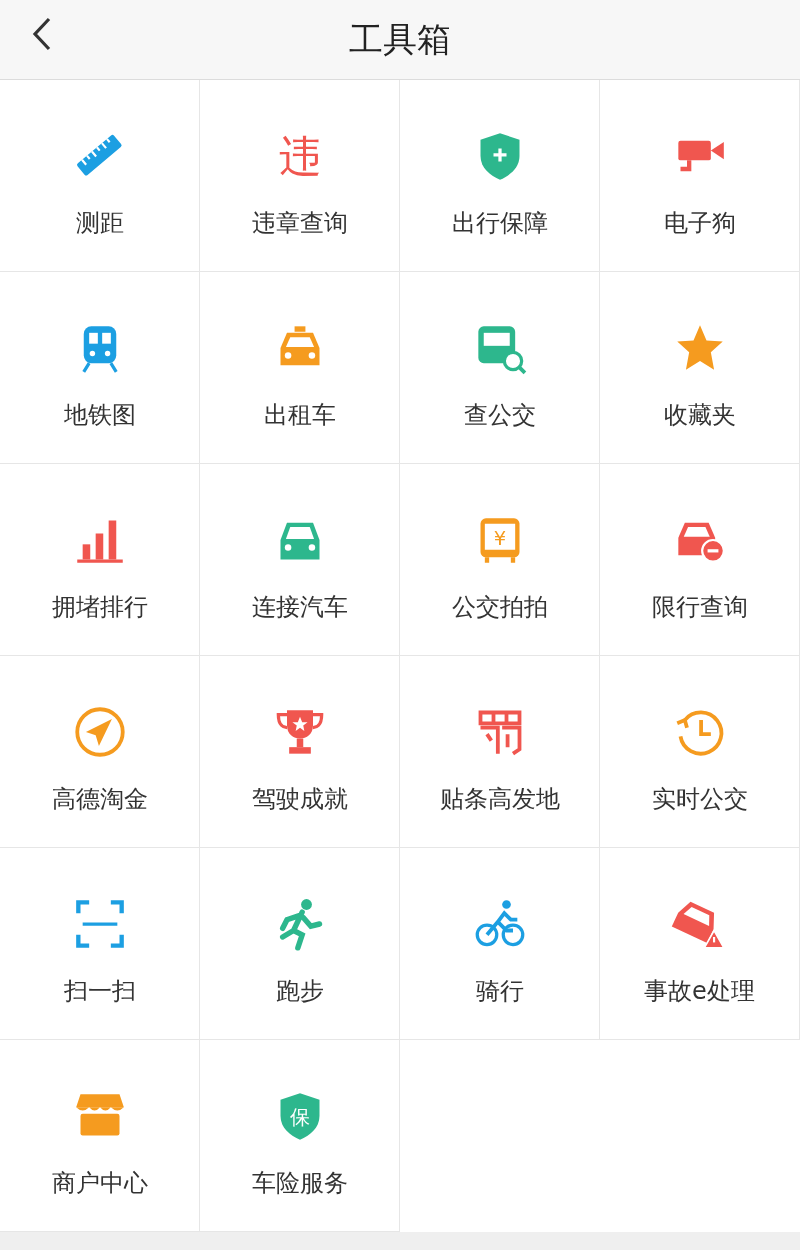 The image size is (800, 1250). Describe the element at coordinates (699, 415) in the screenshot. I see `tool-label: 收藏夹` at that location.